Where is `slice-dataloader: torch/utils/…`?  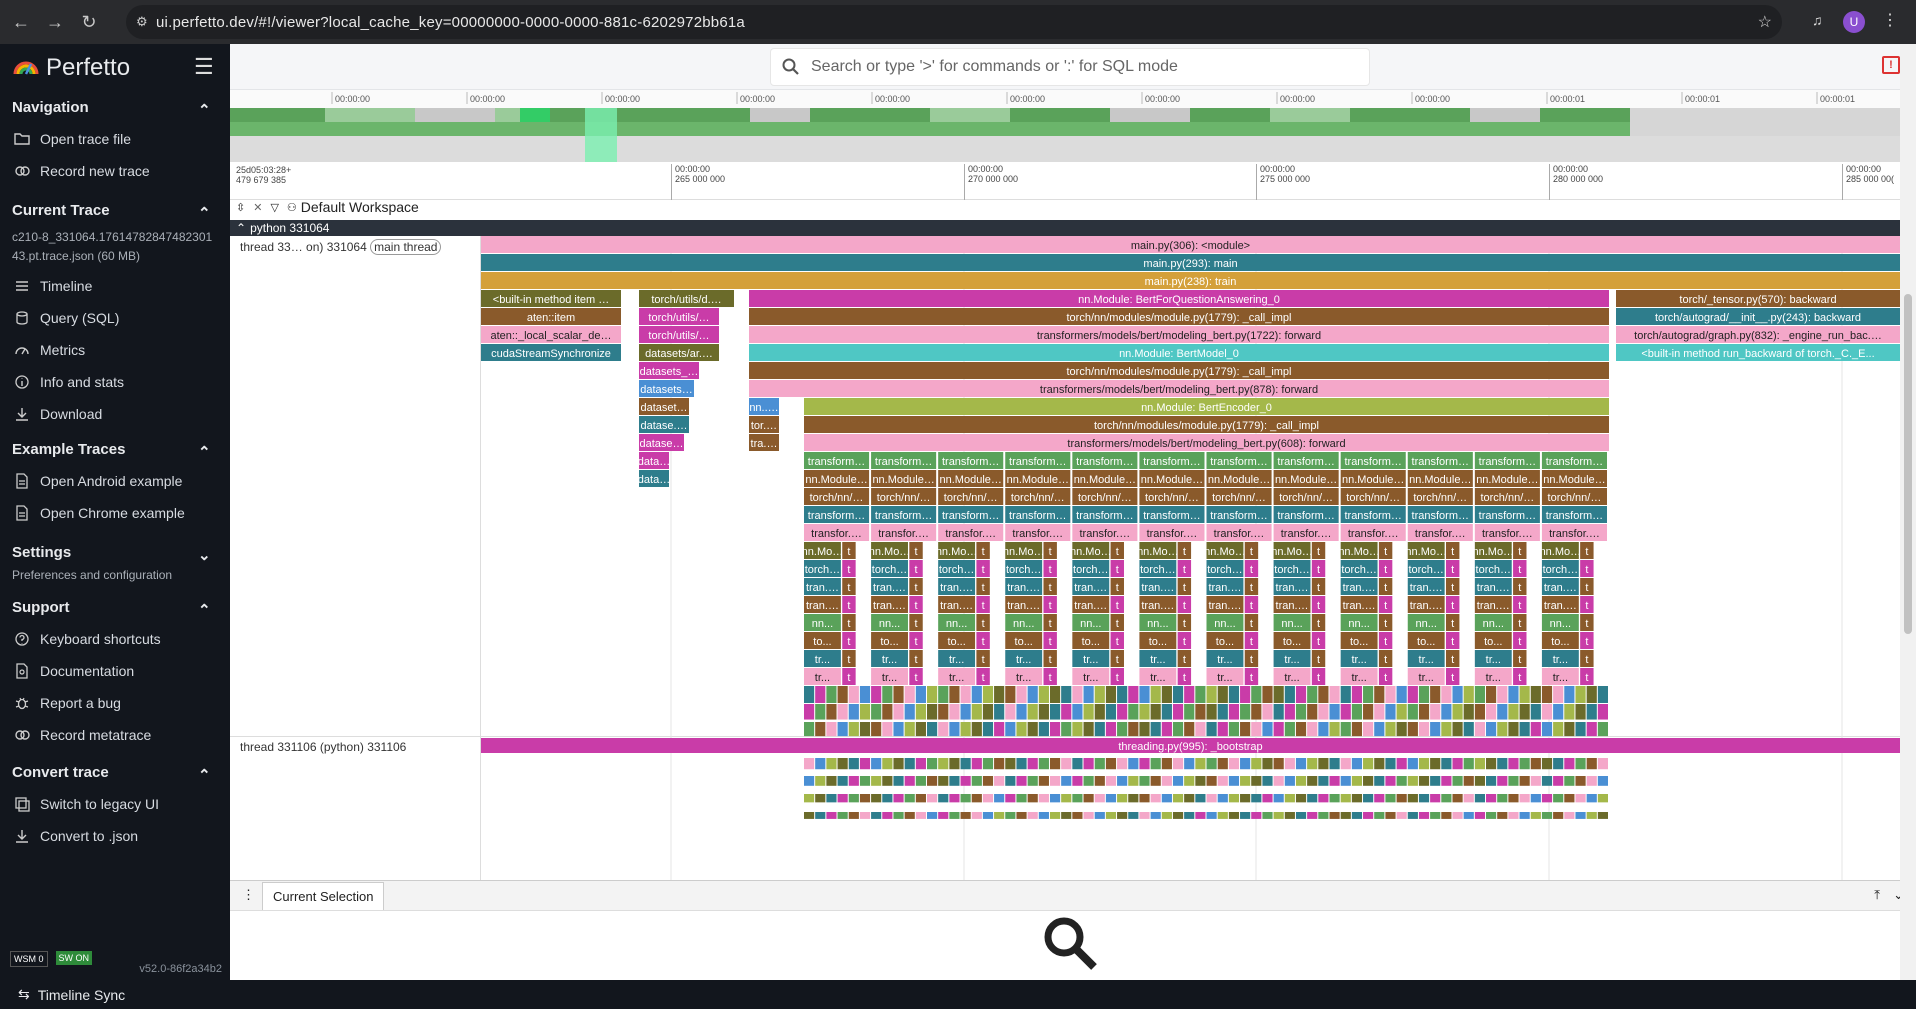
slice-dataloader: torch/utils/… is located at coordinates (679, 334).